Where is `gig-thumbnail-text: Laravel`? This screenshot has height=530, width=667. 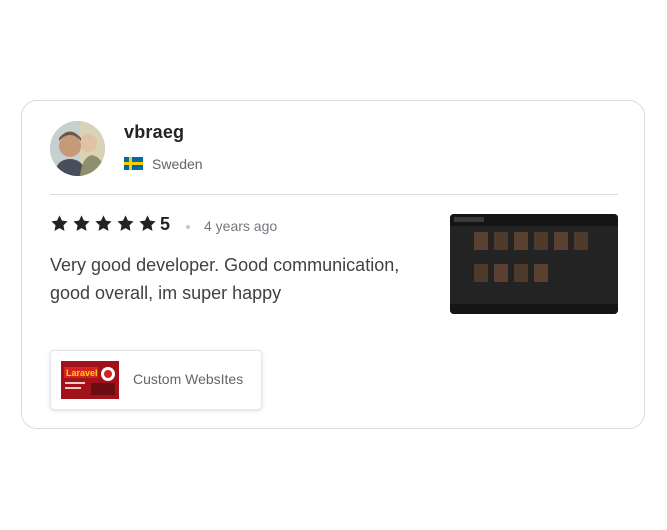 gig-thumbnail-text: Laravel is located at coordinates (82, 373).